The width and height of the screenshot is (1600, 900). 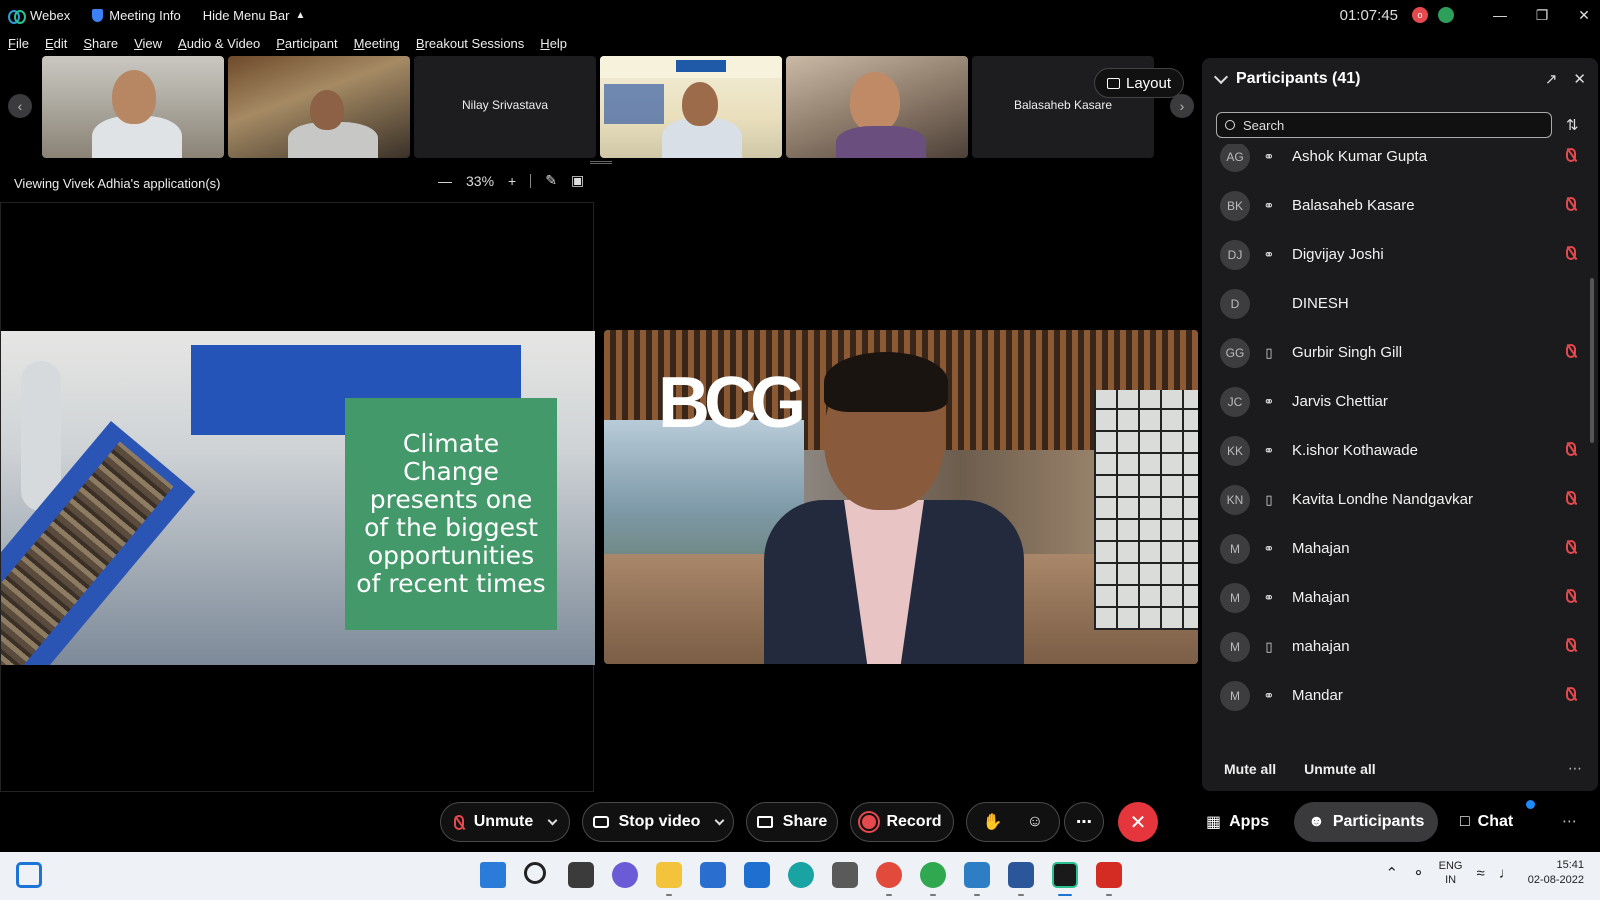 What do you see at coordinates (56, 43) in the screenshot?
I see `menu-edit: Edit` at bounding box center [56, 43].